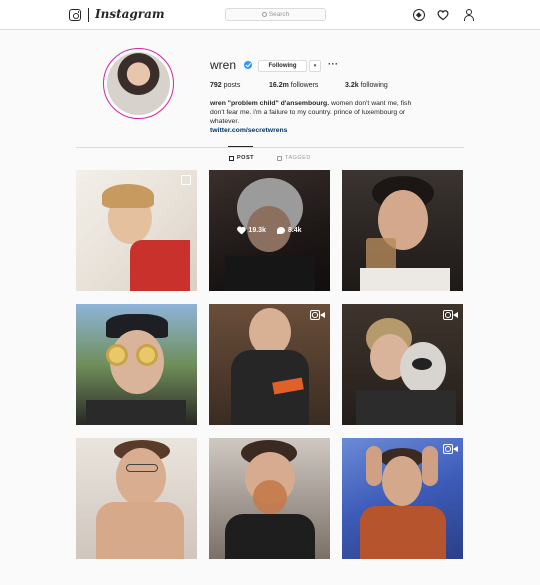 Image resolution: width=540 pixels, height=585 pixels. I want to click on search-input: Search, so click(275, 14).